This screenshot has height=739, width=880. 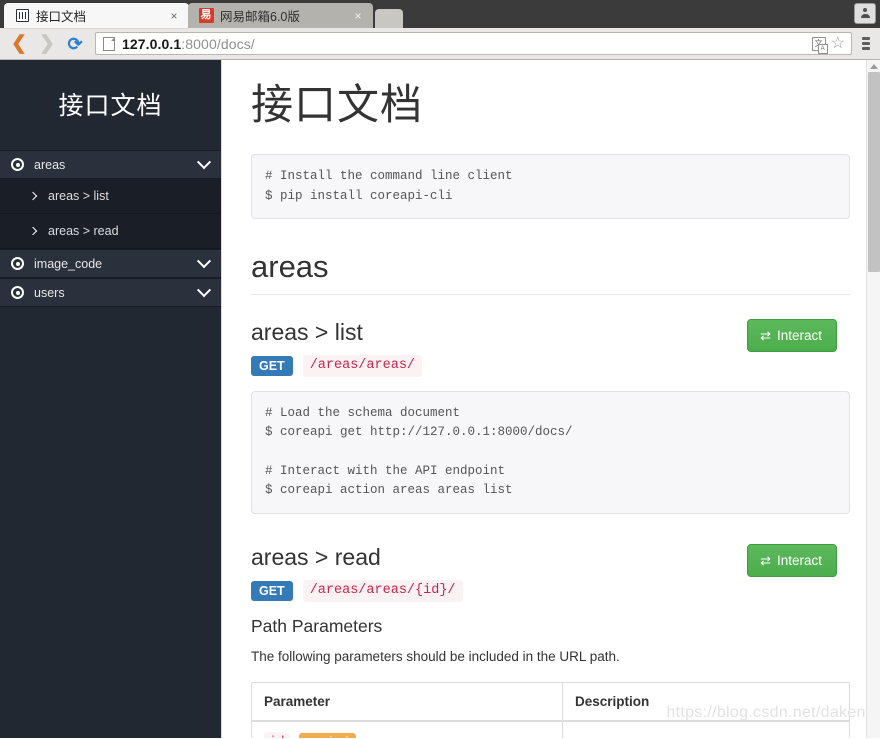 I want to click on new-tab-button, so click(x=389, y=18).